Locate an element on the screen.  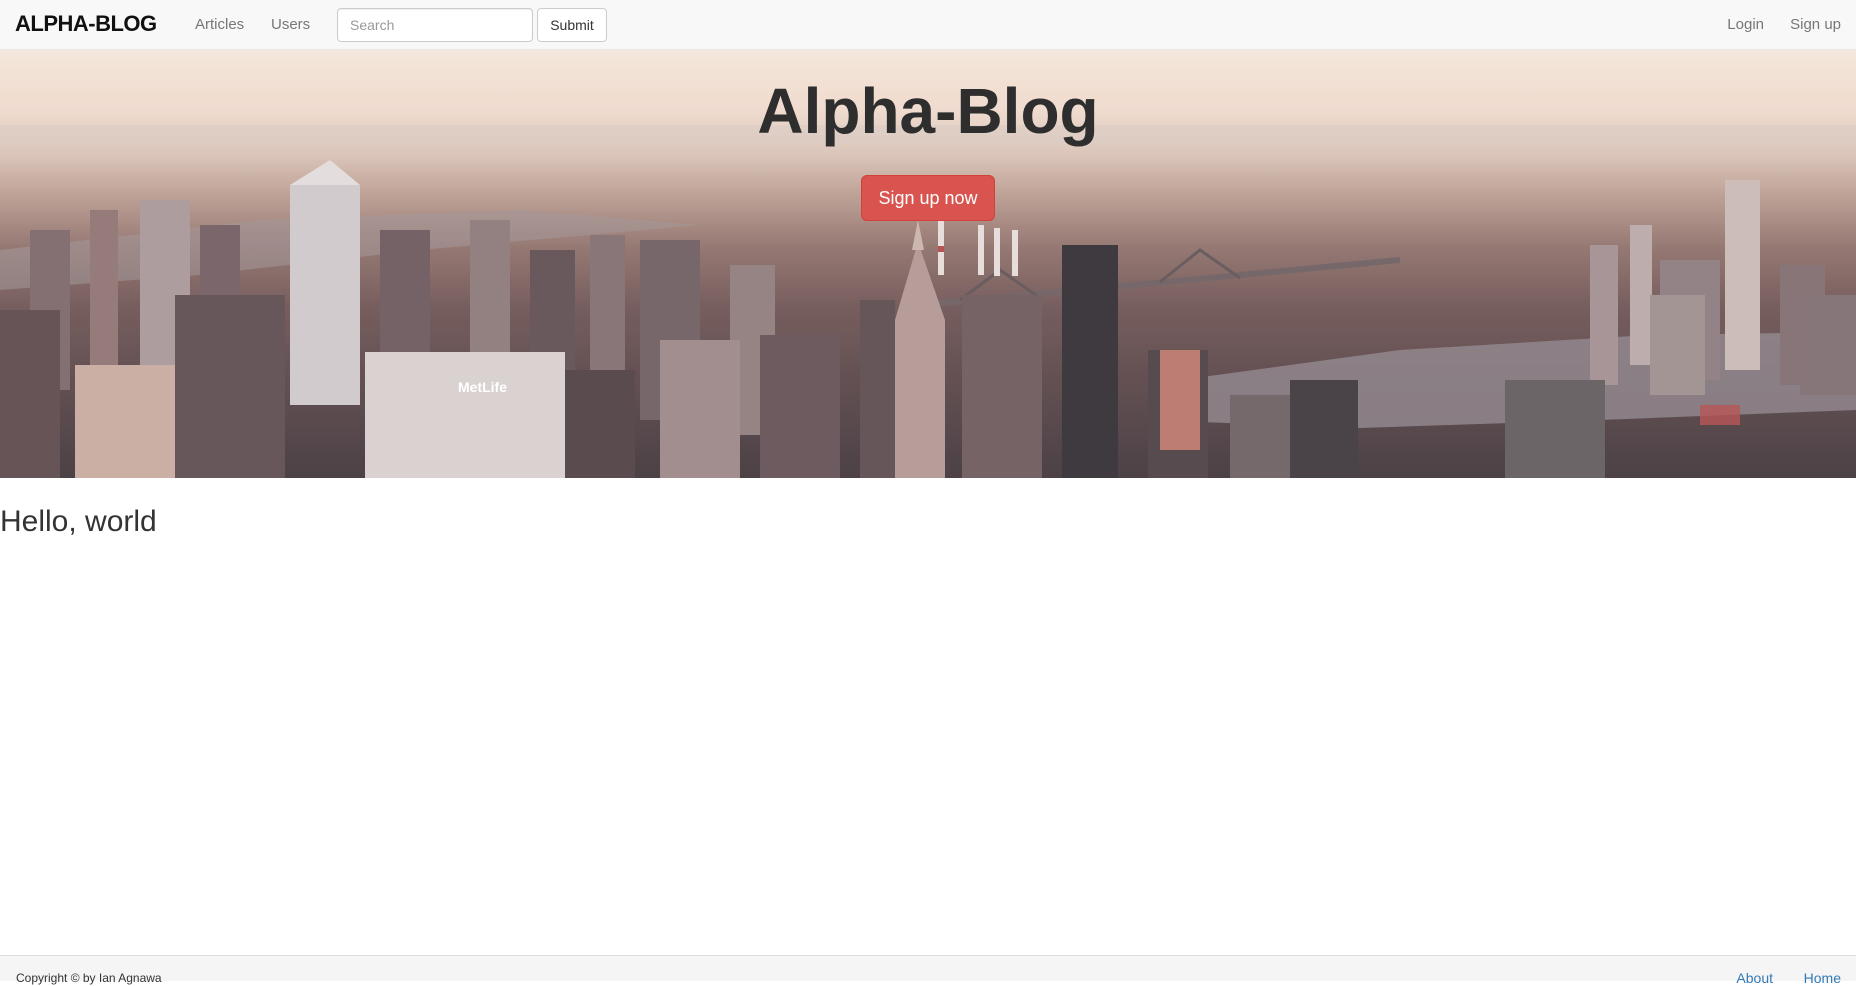
footer-link-home: Home is located at coordinates (1822, 978).